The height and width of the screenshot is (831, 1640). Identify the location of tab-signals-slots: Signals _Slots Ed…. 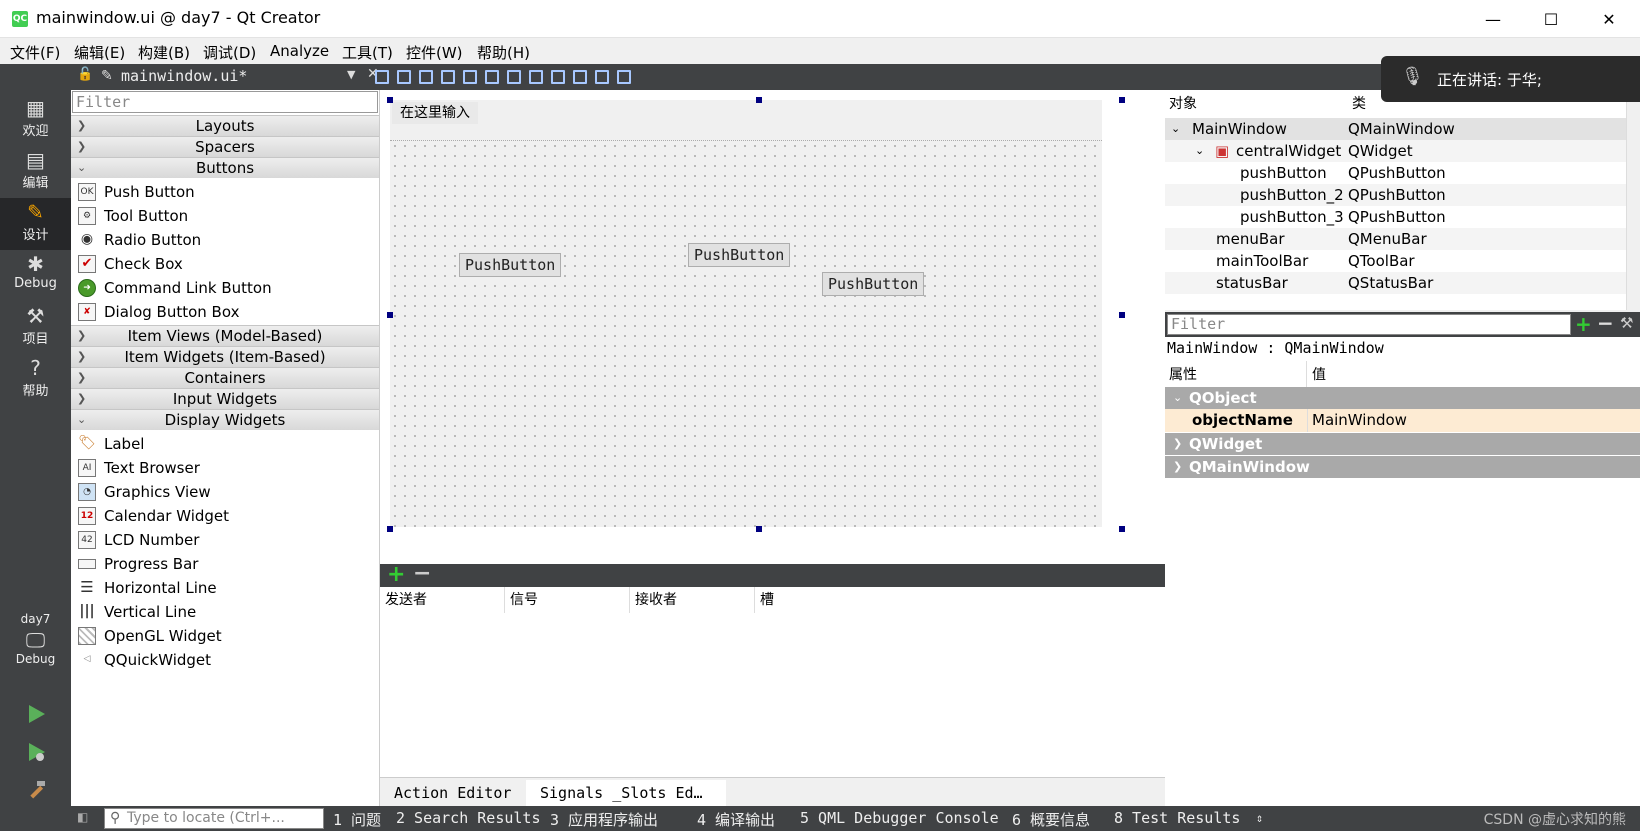
(626, 793).